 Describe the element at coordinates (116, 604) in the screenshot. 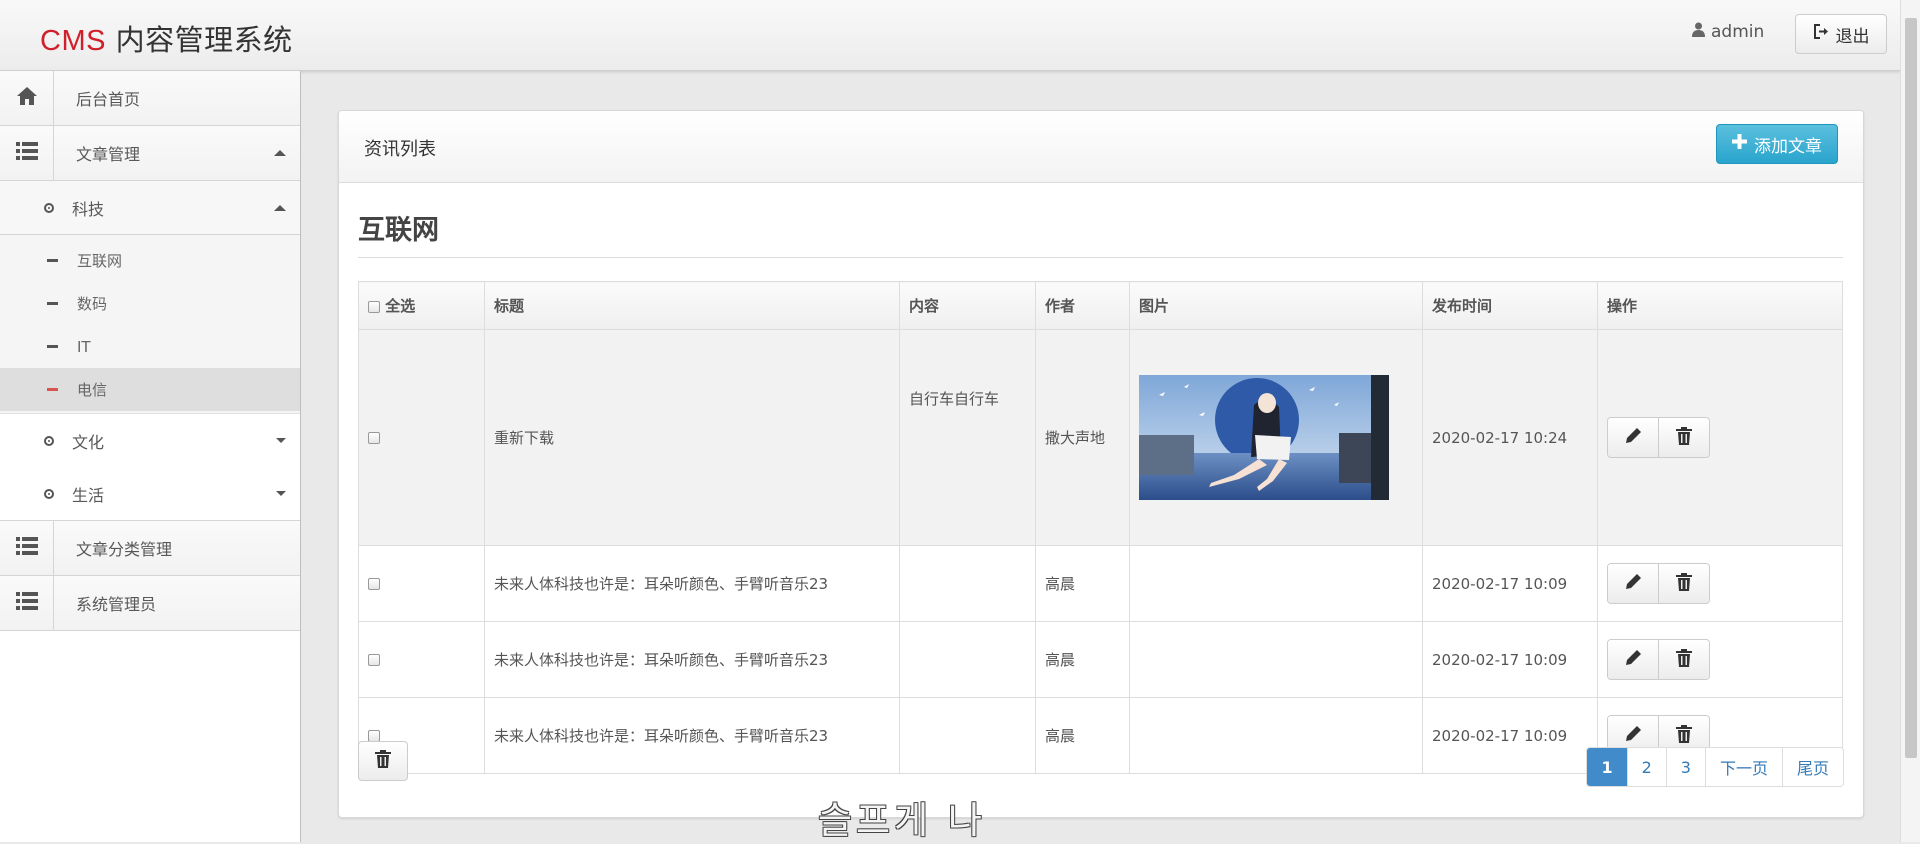

I see `sidebar-item-label: 系统管理员` at that location.